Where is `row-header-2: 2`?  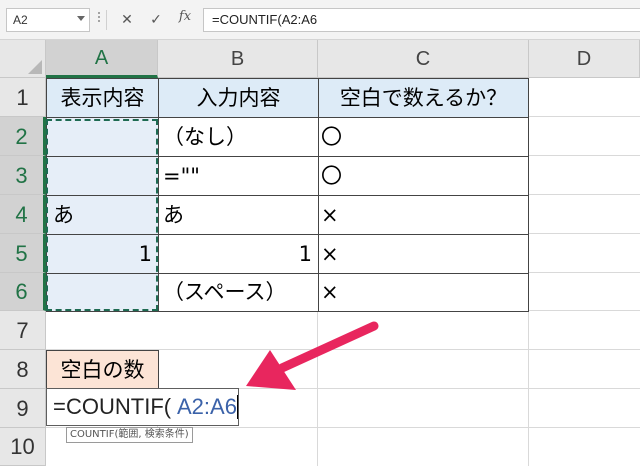
row-header-2: 2 is located at coordinates (23, 136).